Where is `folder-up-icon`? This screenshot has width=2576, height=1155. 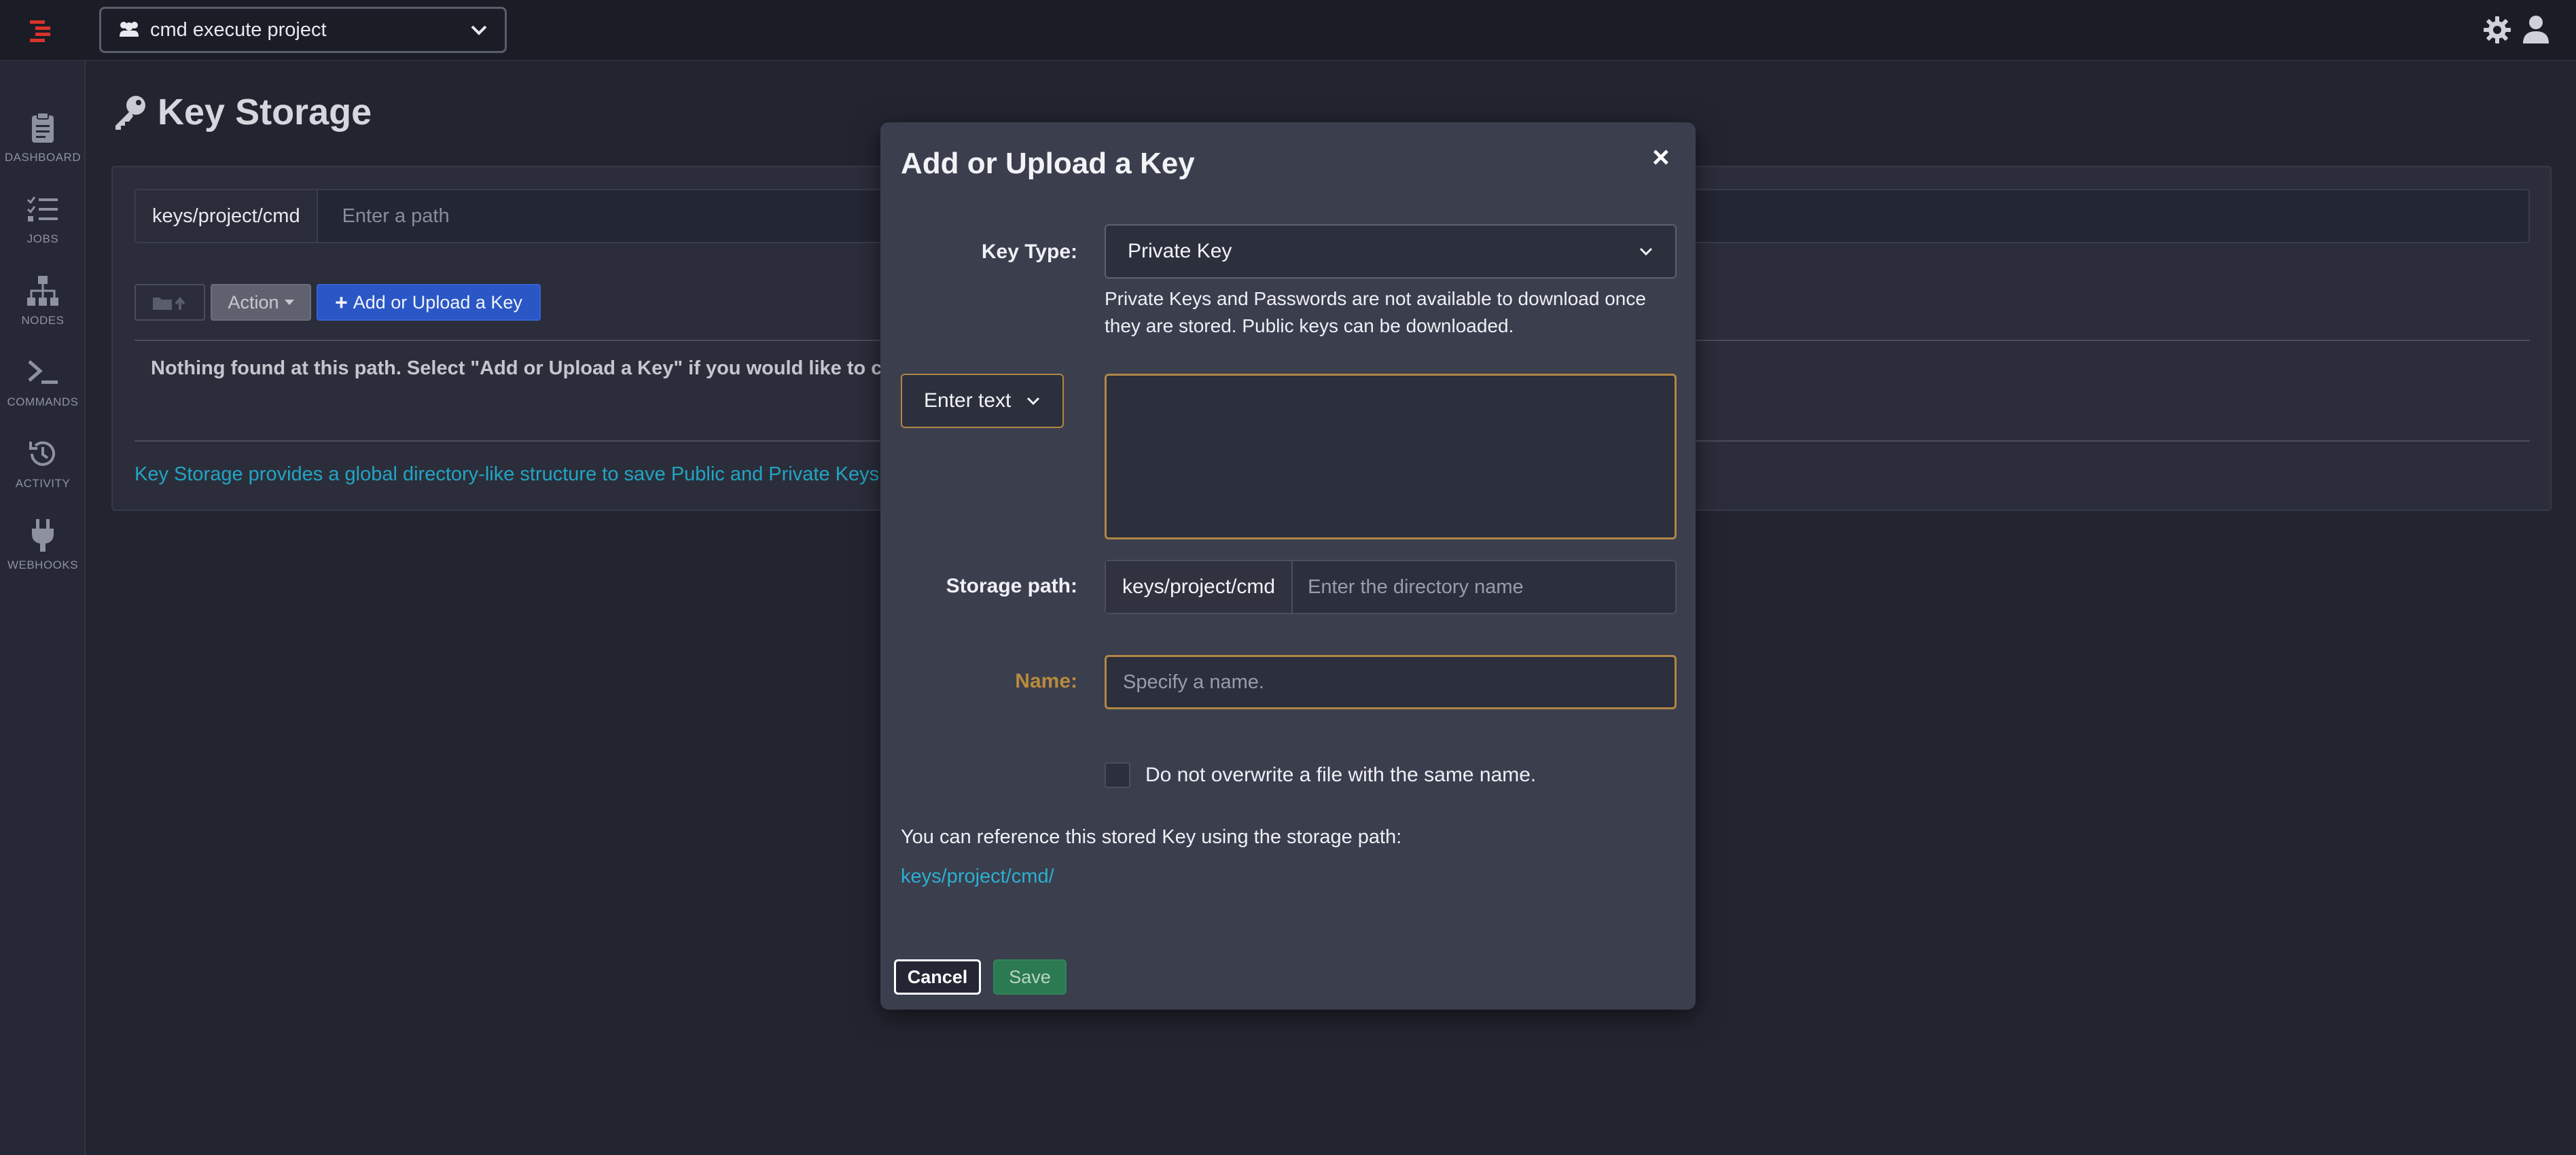 folder-up-icon is located at coordinates (169, 303).